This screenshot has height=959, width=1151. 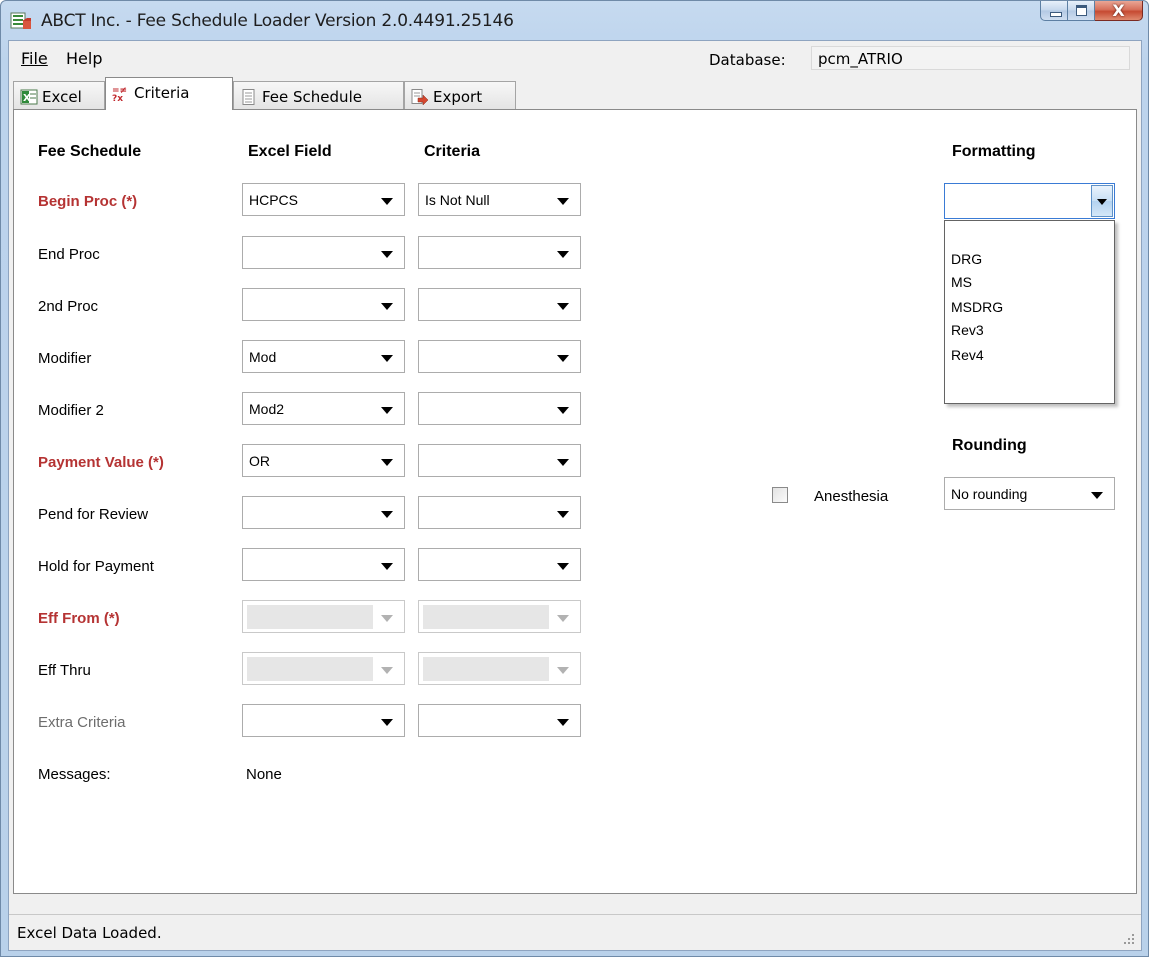 What do you see at coordinates (961, 282) in the screenshot?
I see `formatting-option: MS` at bounding box center [961, 282].